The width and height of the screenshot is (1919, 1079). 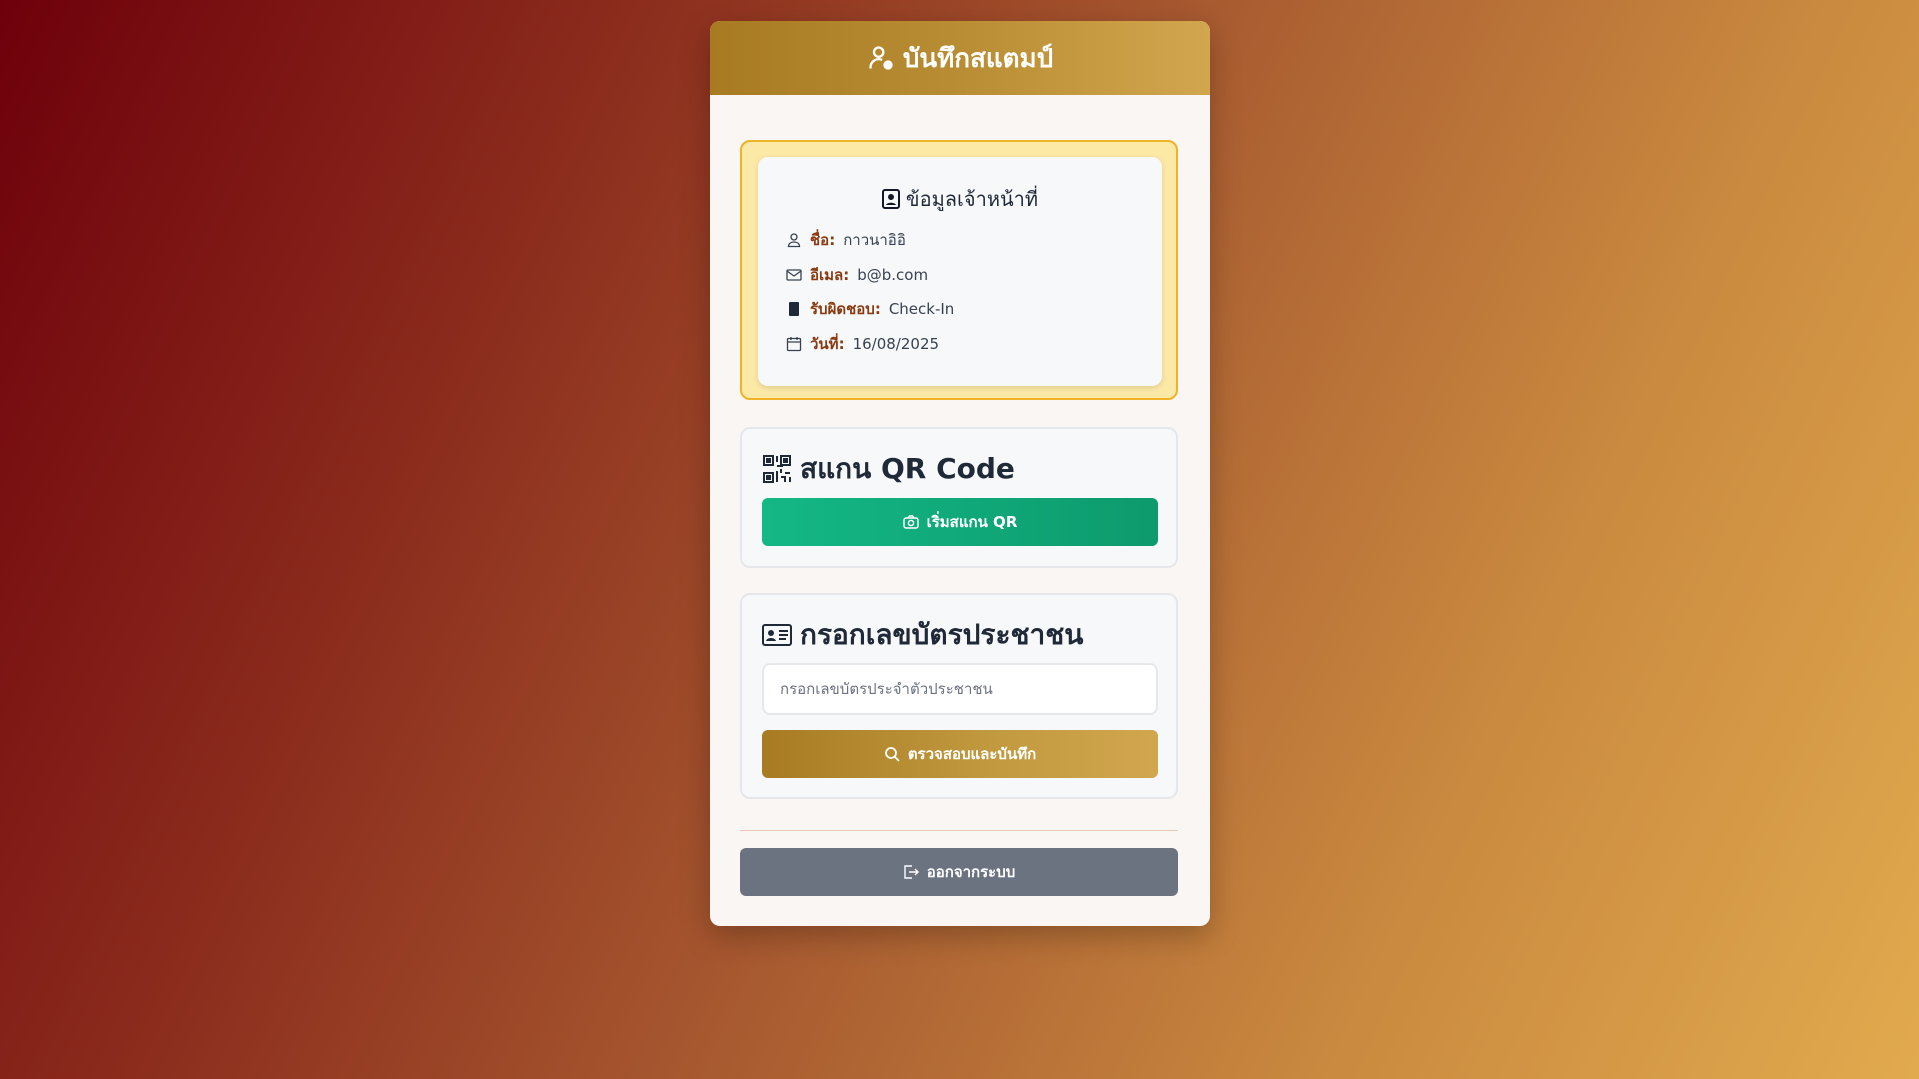 I want to click on id-section-title: กรอกเลขบัตรประชาชน, so click(x=922, y=635).